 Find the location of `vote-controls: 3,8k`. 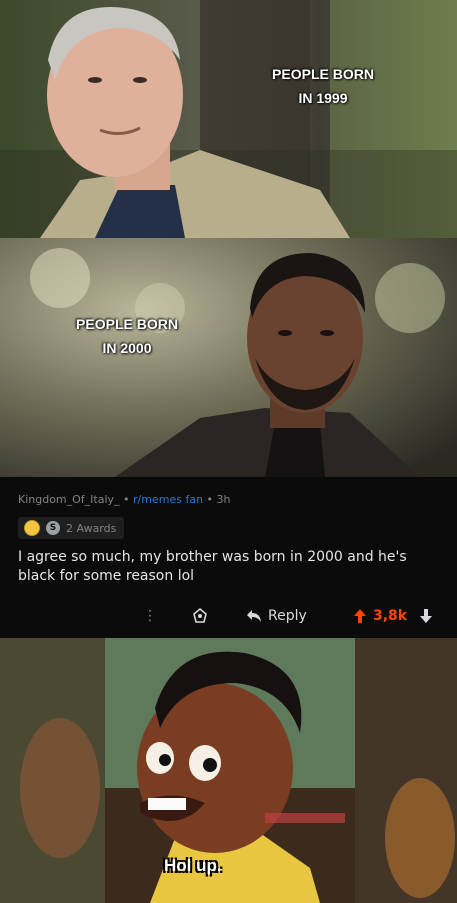

vote-controls: 3,8k is located at coordinates (393, 616).